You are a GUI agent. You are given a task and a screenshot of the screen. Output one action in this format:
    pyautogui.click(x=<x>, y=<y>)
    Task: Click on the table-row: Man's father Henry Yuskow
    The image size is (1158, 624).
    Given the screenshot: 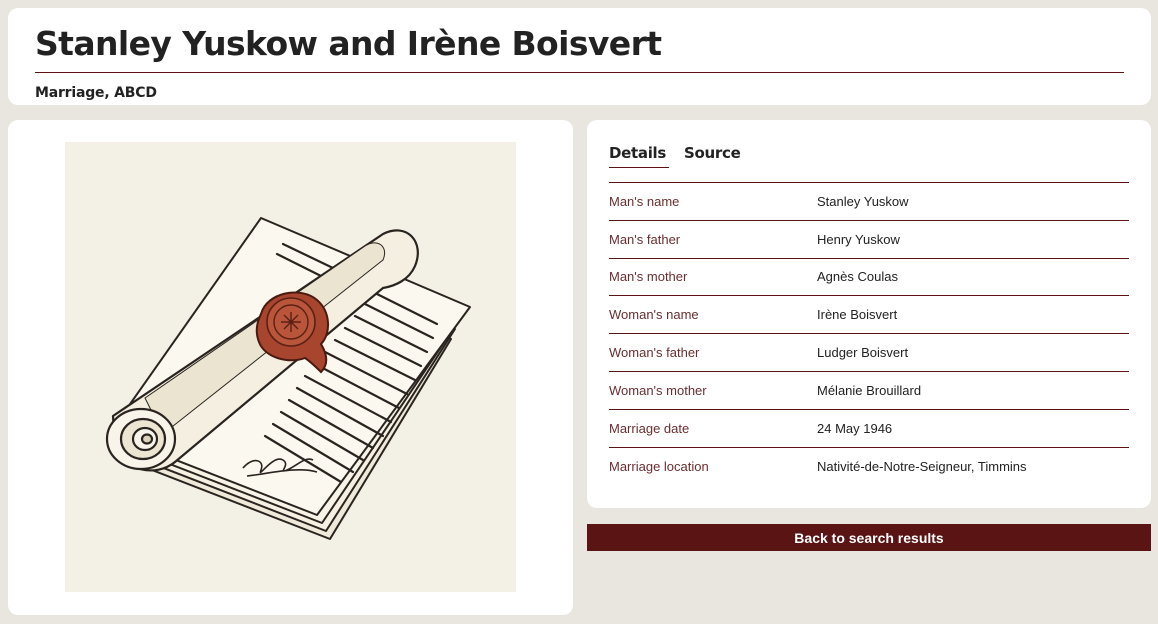 What is the action you would take?
    pyautogui.click(x=869, y=239)
    